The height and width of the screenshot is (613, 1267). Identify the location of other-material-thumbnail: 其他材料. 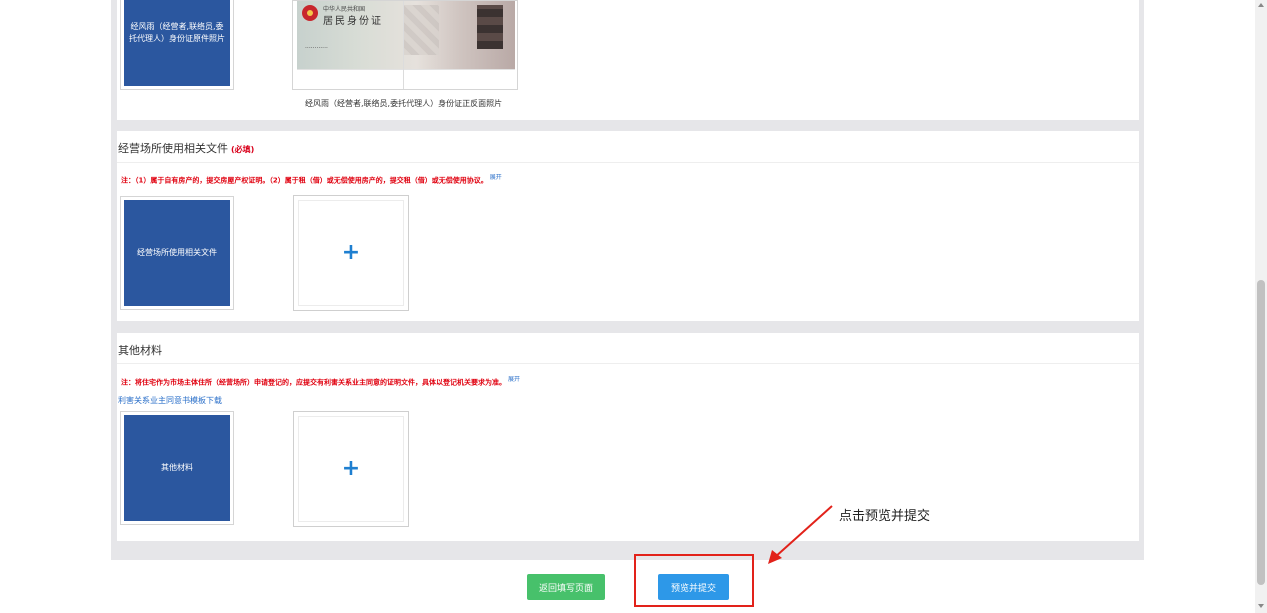
(177, 468).